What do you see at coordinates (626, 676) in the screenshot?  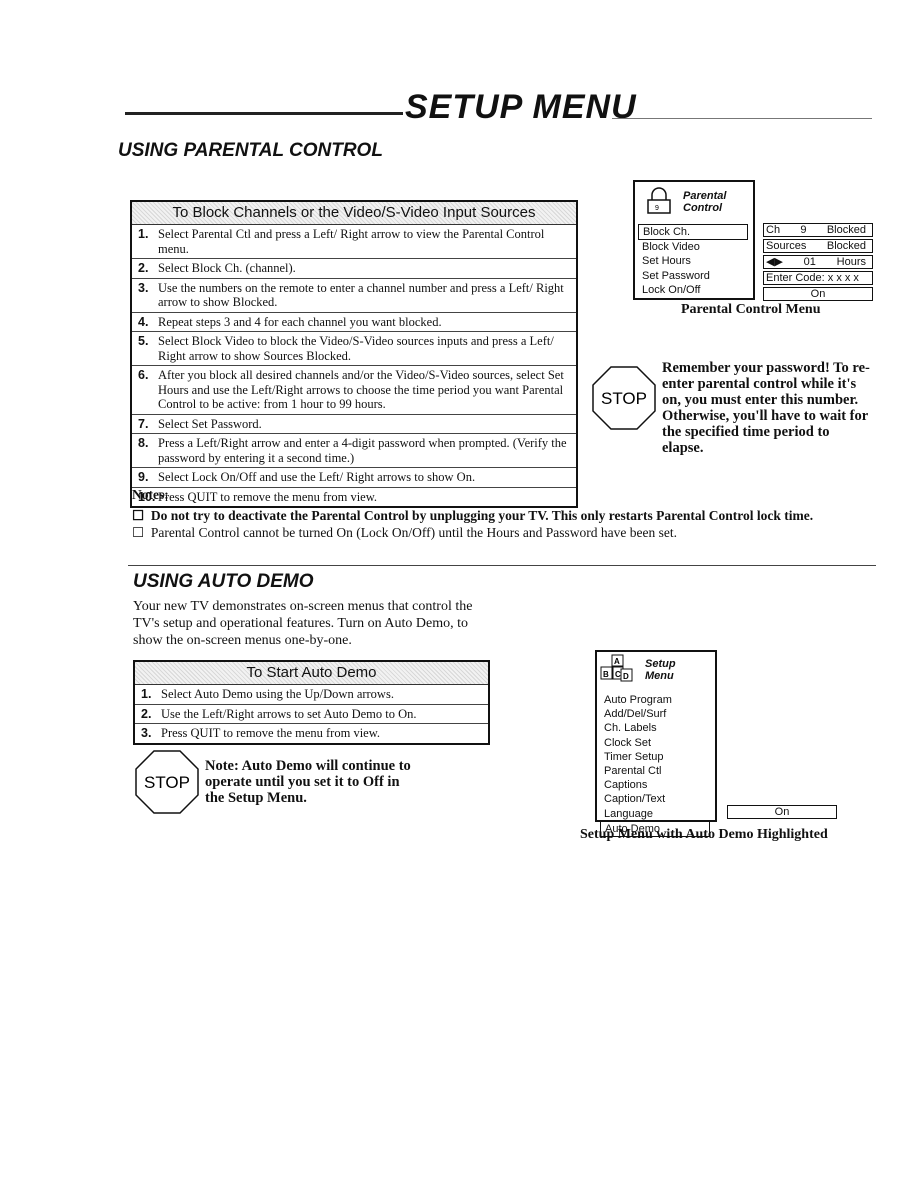 I see `svg-text: D` at bounding box center [626, 676].